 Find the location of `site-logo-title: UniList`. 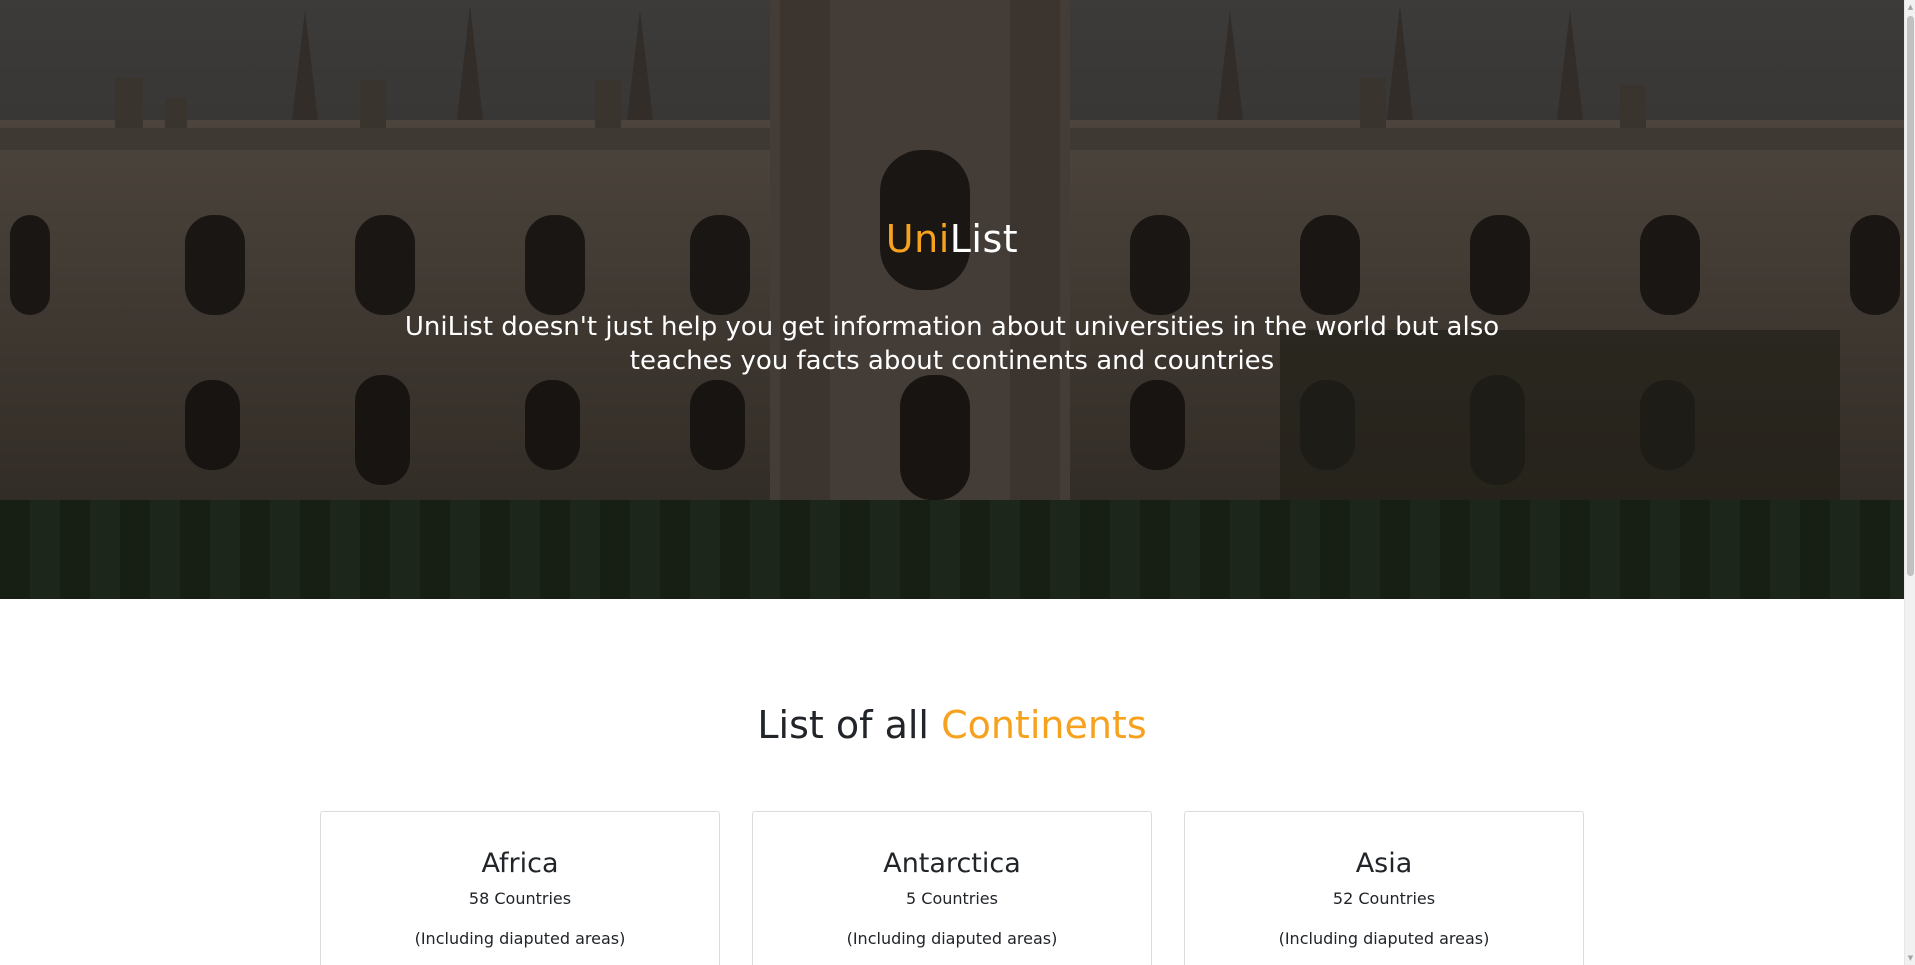

site-logo-title: UniList is located at coordinates (952, 239).